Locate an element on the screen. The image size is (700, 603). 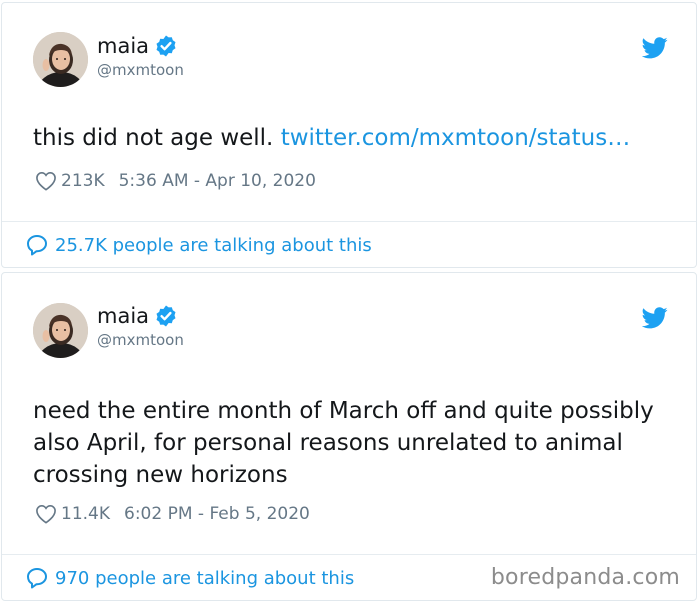
tweet-meta: 11.4K 6:02 PM - Feb 5, 2020 is located at coordinates (172, 514).